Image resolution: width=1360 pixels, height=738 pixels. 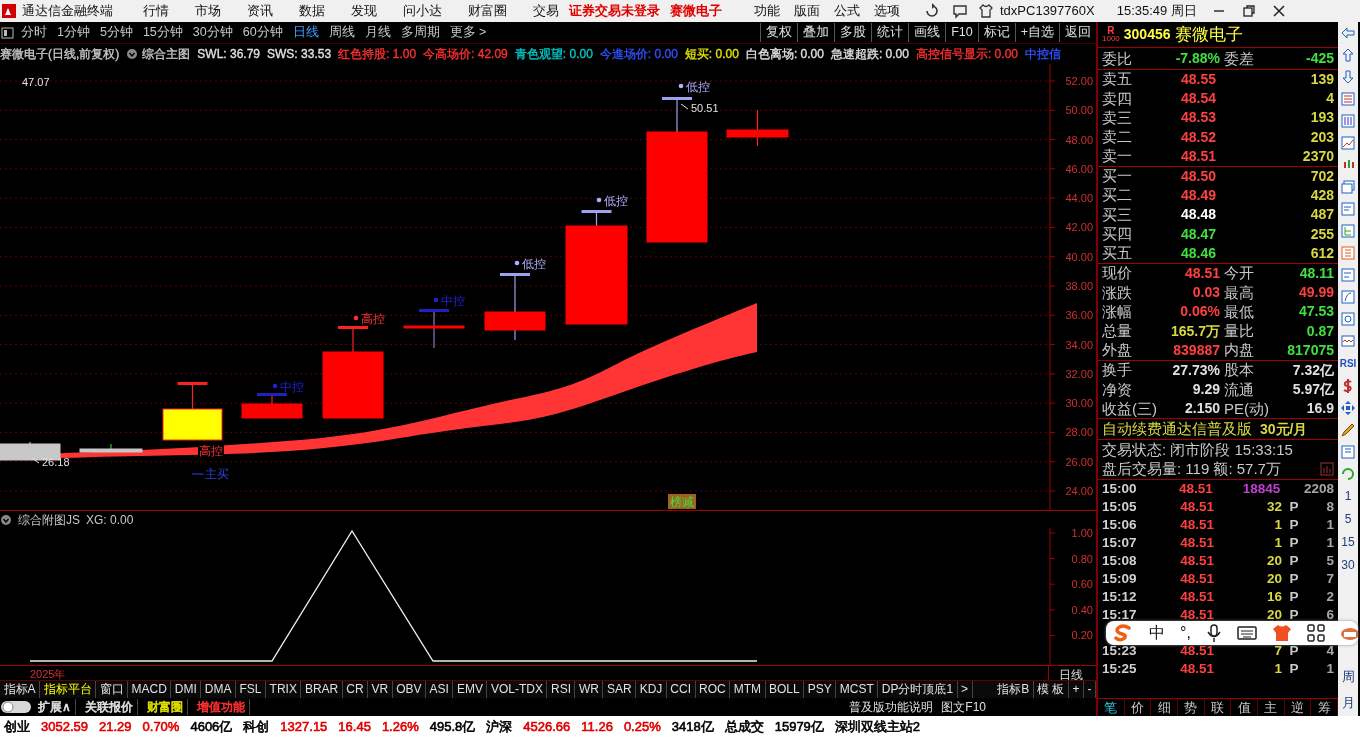 I want to click on indicator-tab: DMA, so click(x=219, y=689).